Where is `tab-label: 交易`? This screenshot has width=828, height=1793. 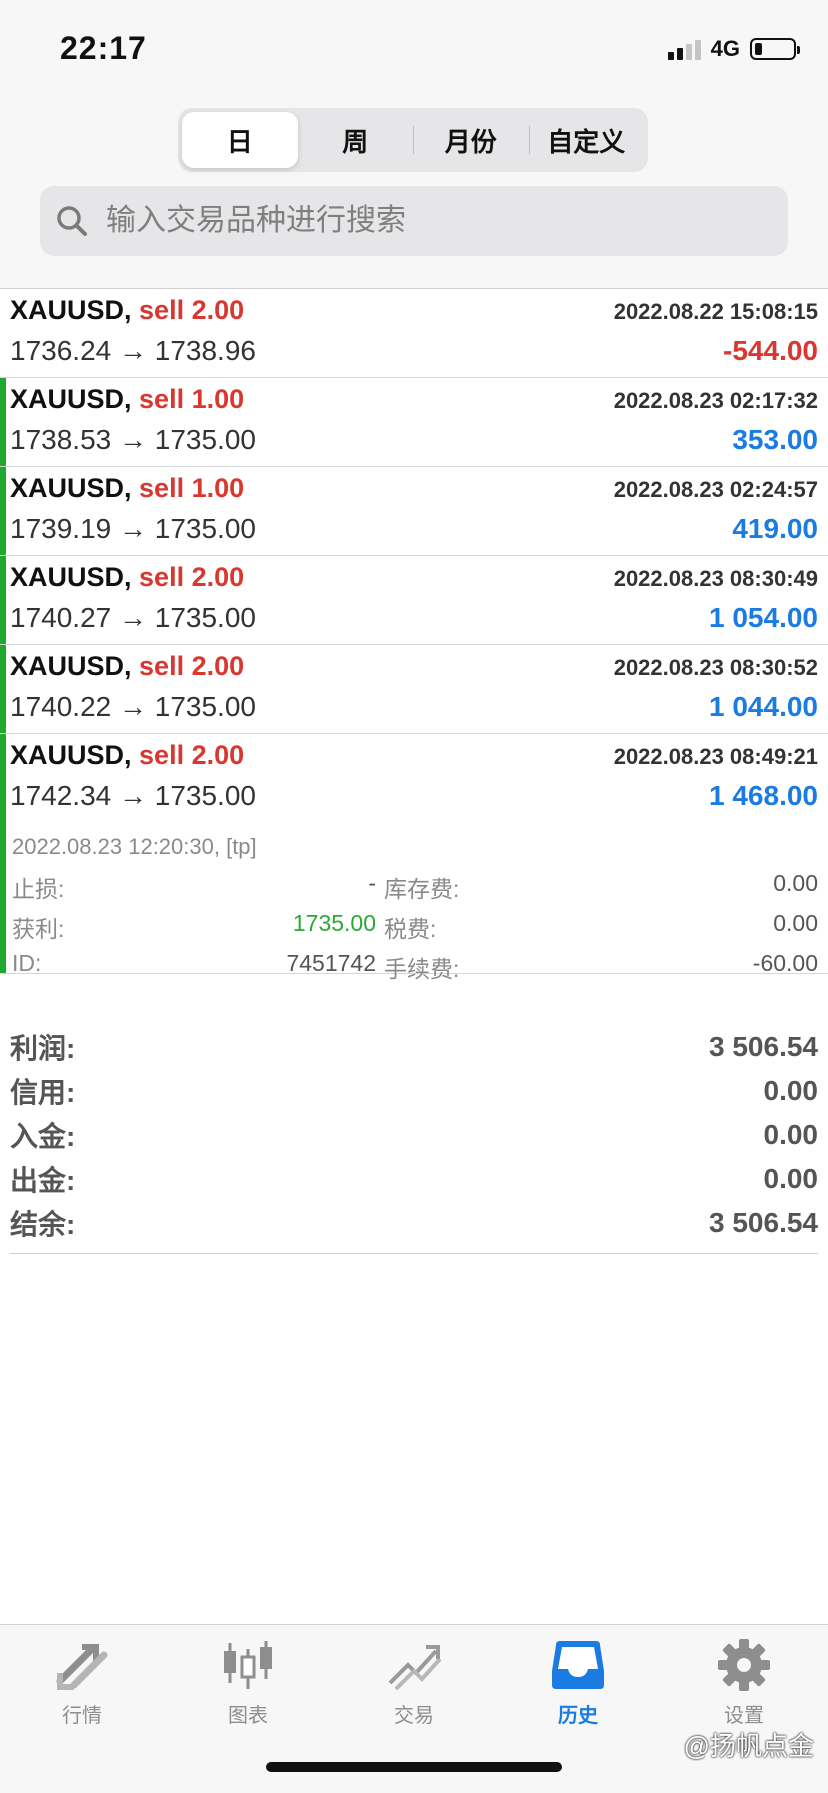 tab-label: 交易 is located at coordinates (414, 1716).